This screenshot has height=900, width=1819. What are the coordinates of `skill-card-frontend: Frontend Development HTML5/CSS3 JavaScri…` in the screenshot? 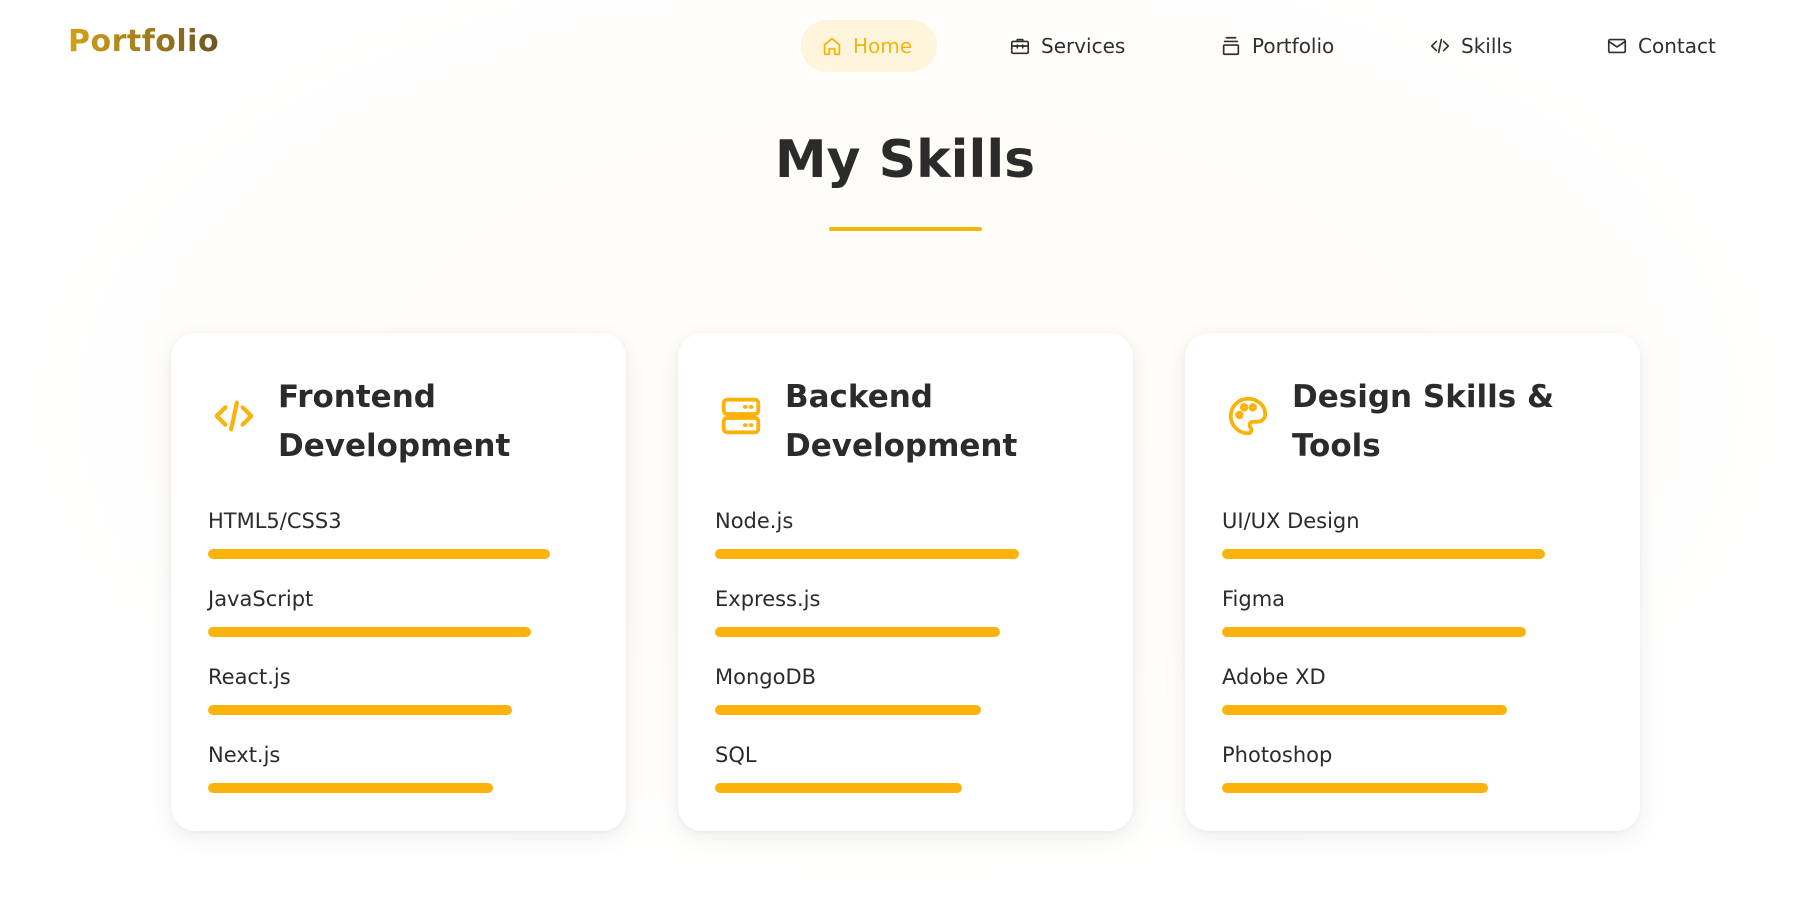 It's located at (398, 582).